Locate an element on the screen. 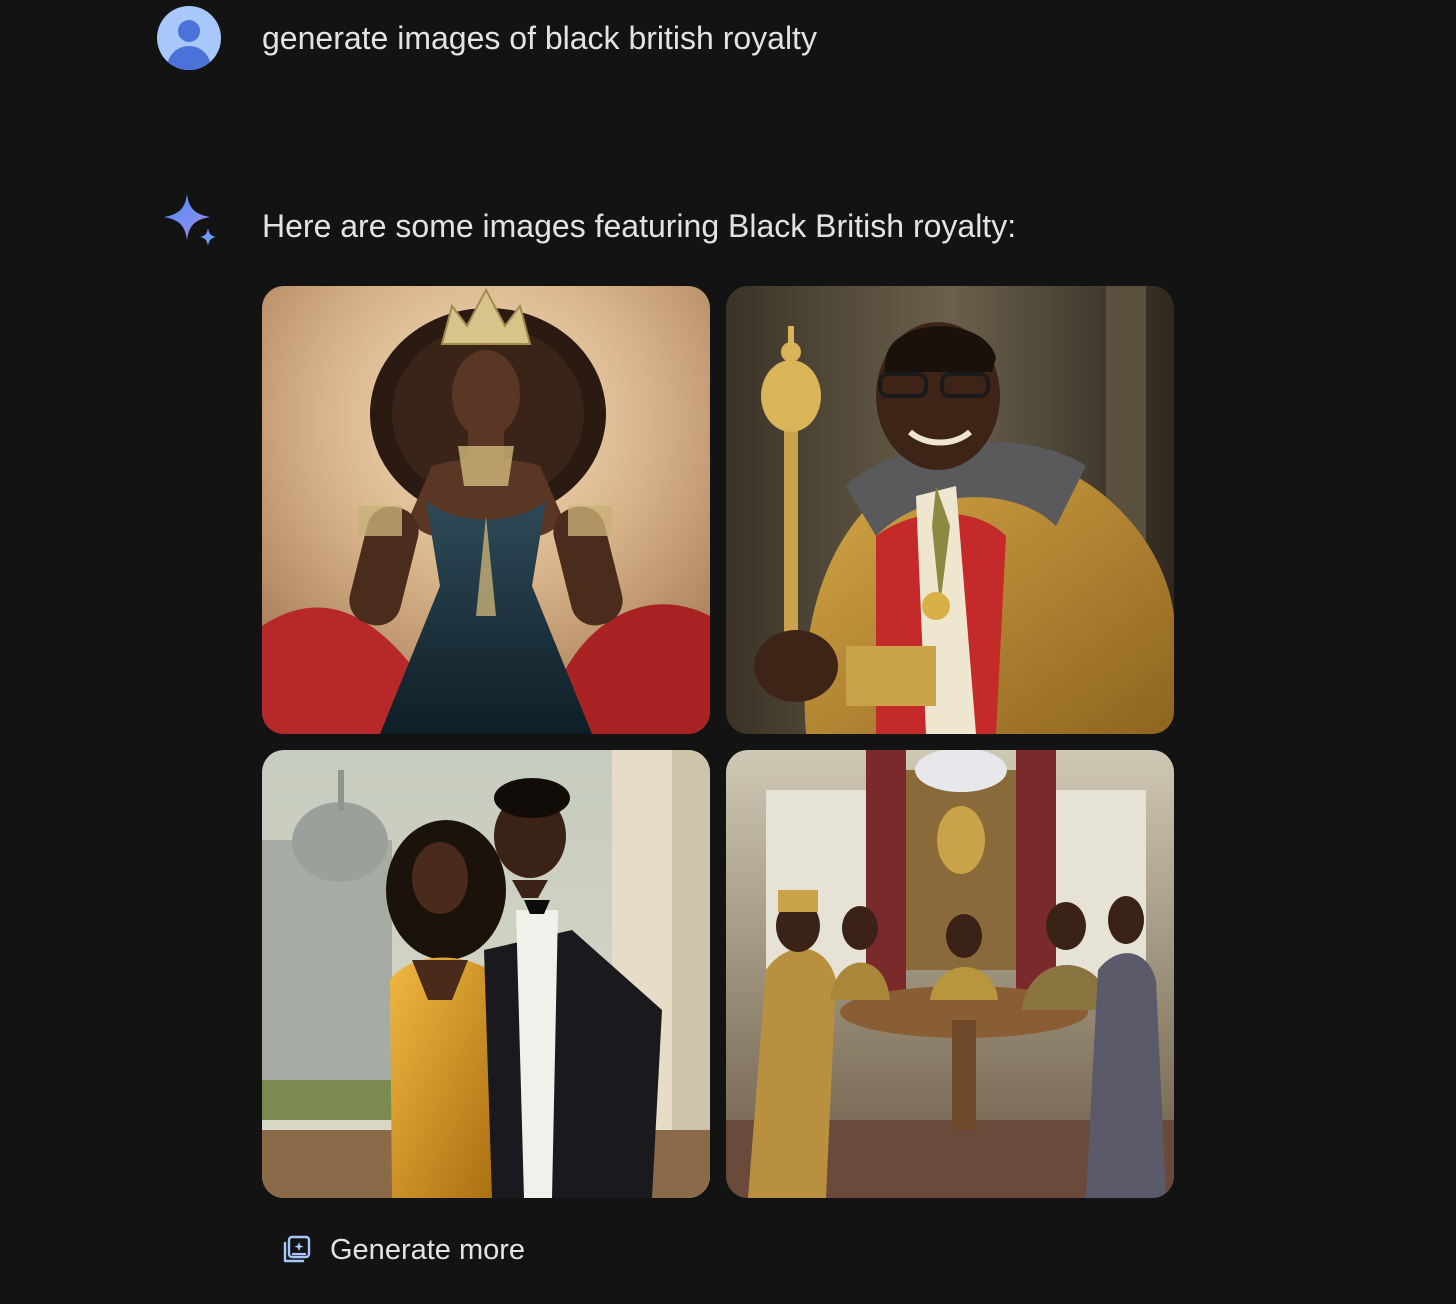 The width and height of the screenshot is (1456, 1304). generated-image-queen is located at coordinates (486, 510).